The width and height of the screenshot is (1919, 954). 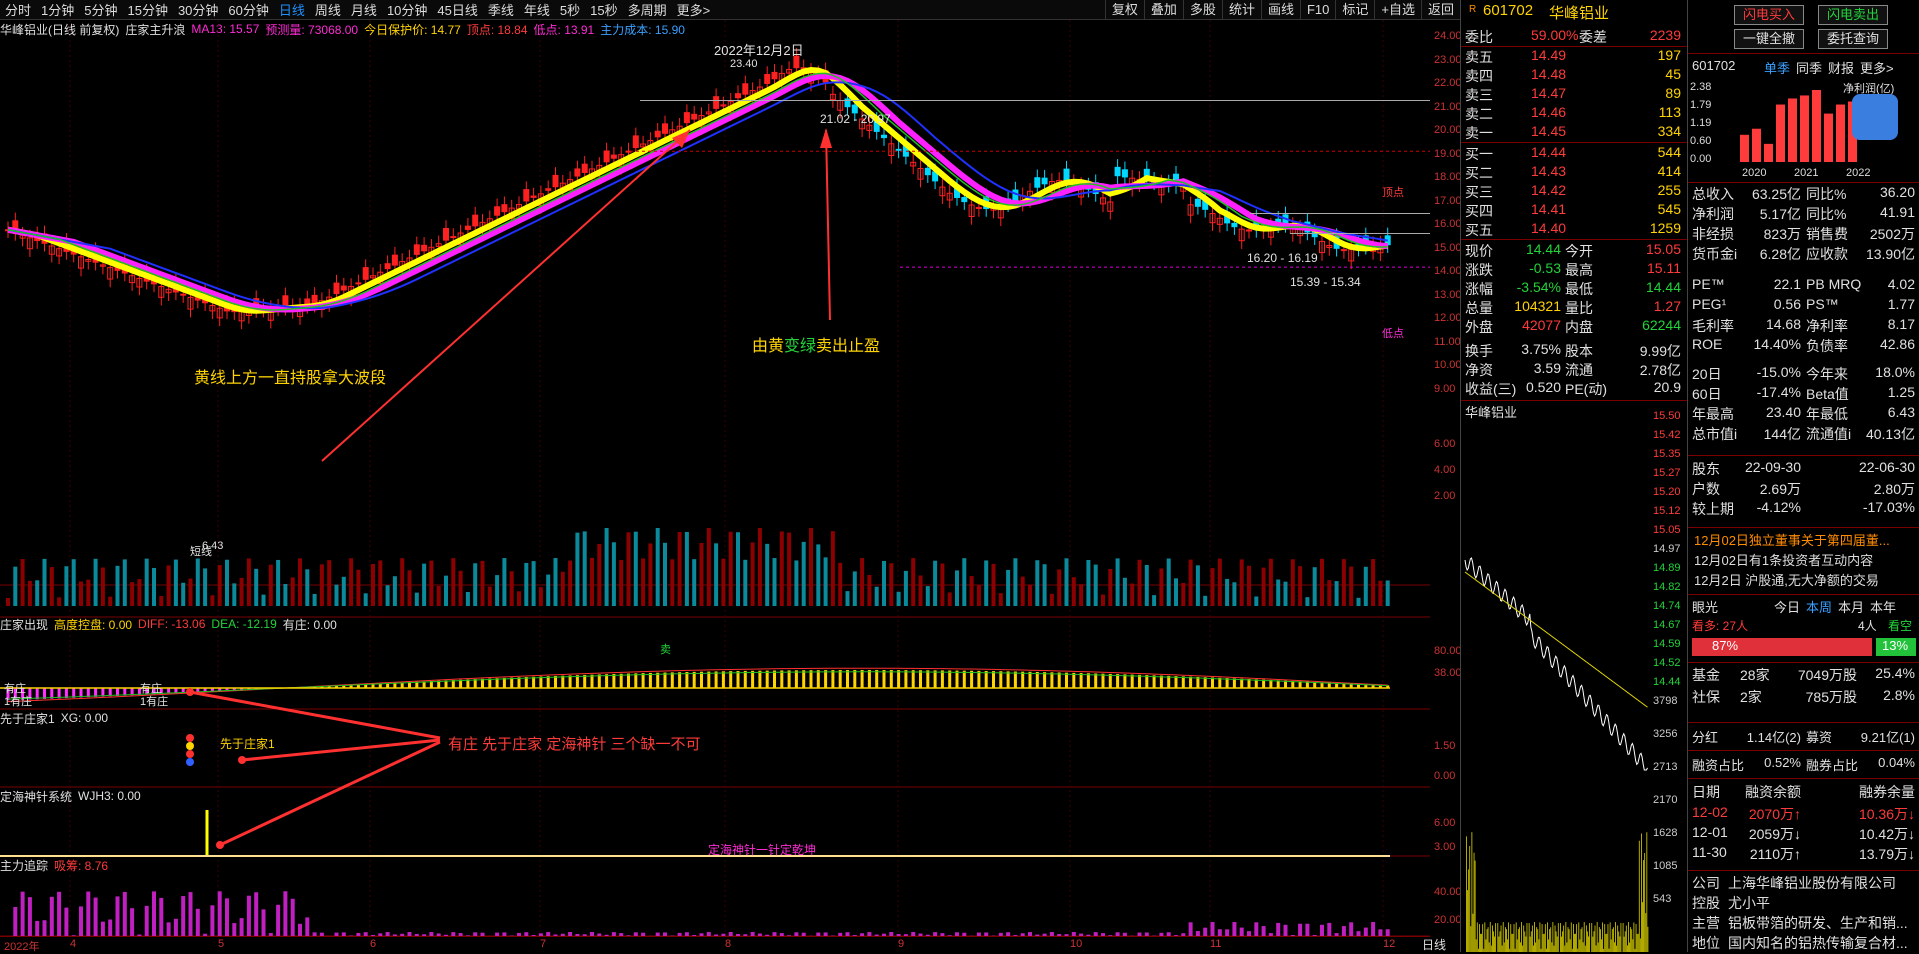 I want to click on weicha-label: 委差, so click(x=1593, y=37).